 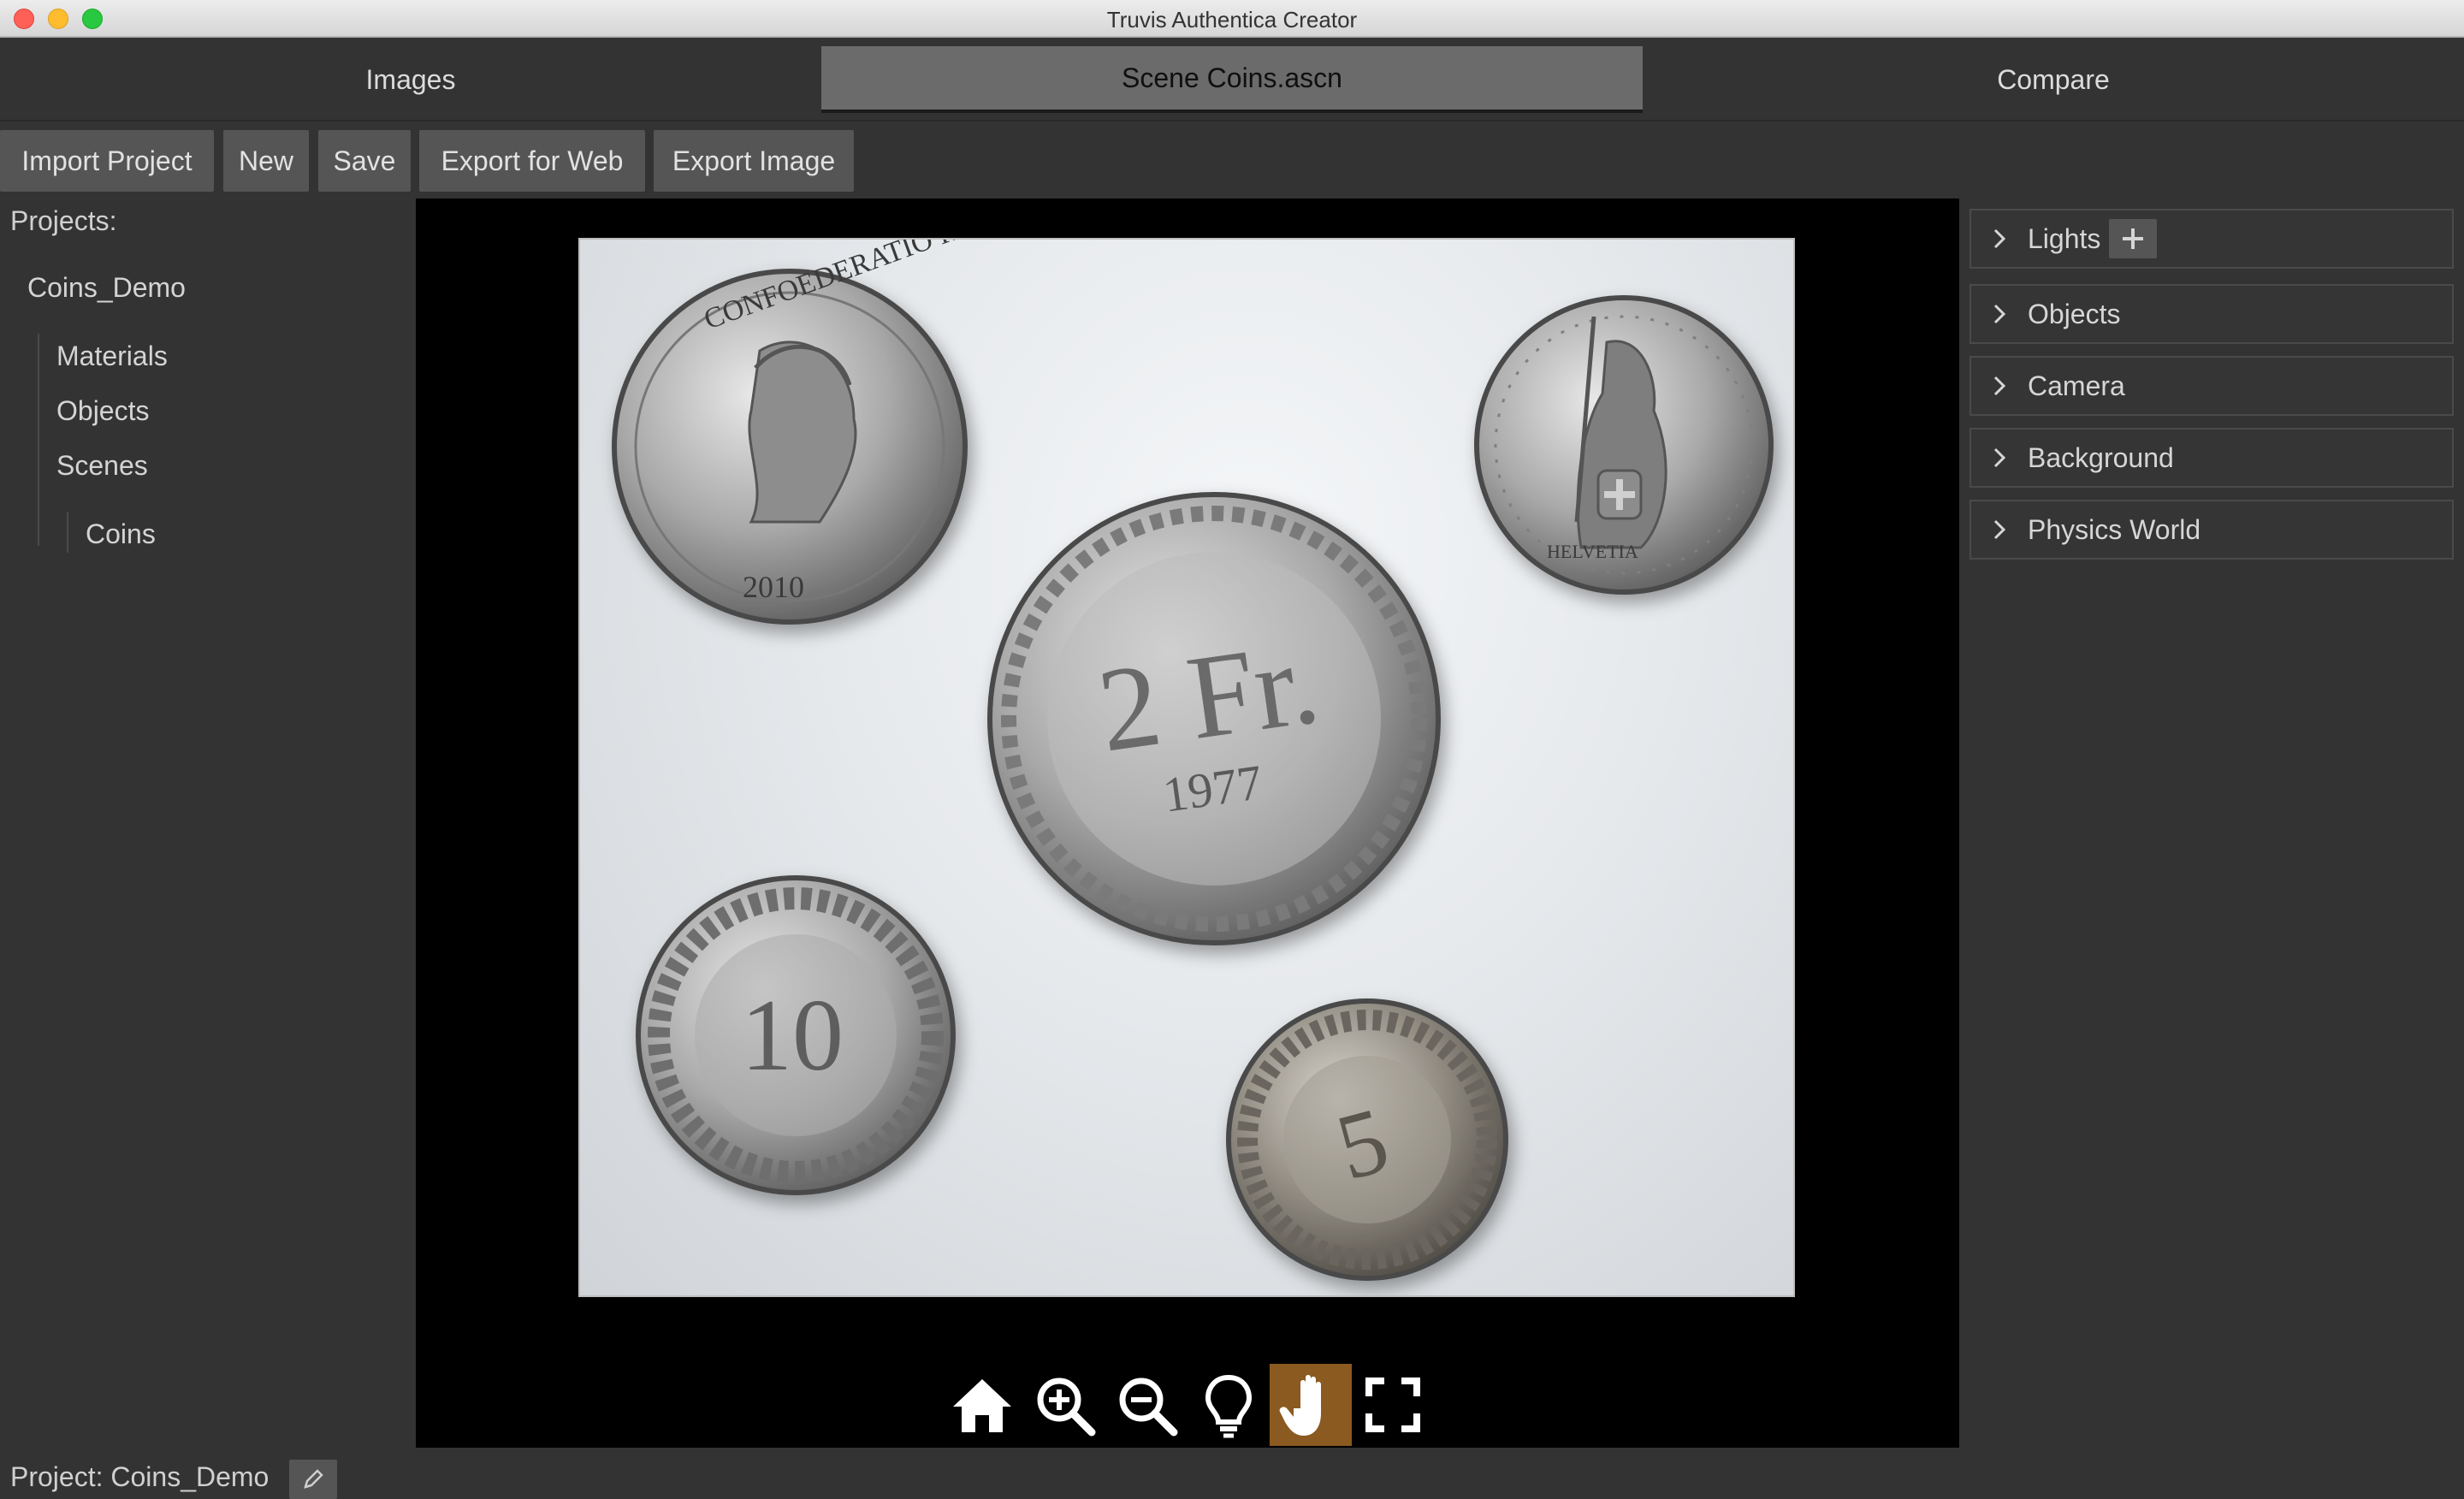 I want to click on export-for-web-button: Export for Web, so click(x=532, y=161).